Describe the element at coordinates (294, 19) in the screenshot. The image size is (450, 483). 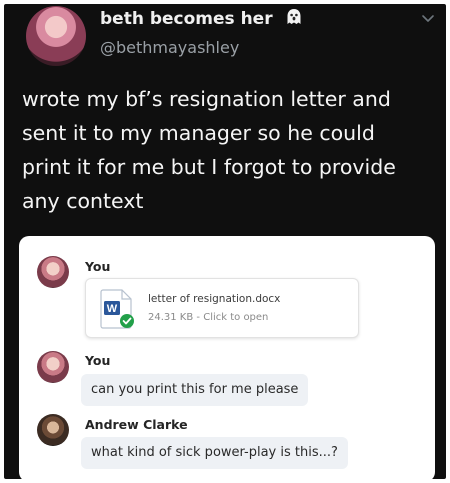
I see `ghost-icon` at that location.